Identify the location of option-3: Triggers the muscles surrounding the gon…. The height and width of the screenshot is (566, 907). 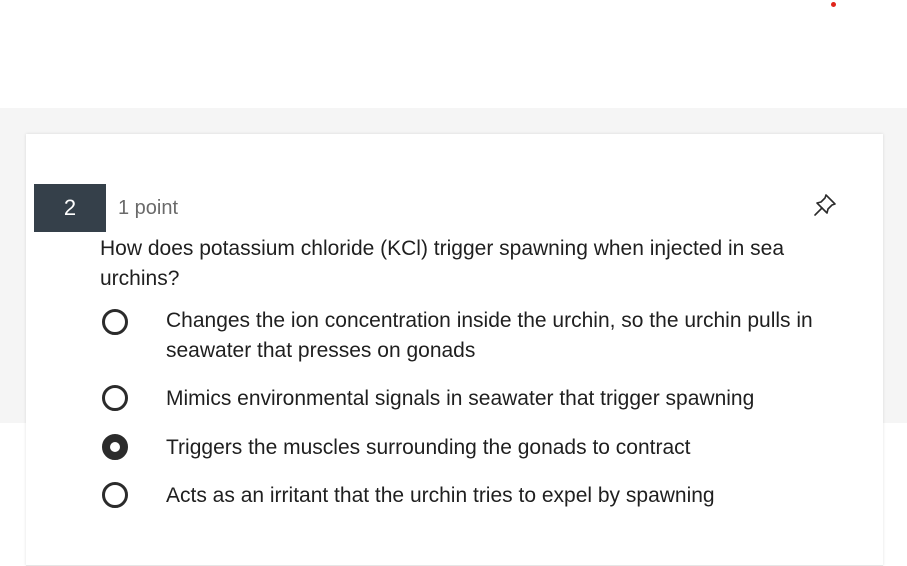
(480, 448).